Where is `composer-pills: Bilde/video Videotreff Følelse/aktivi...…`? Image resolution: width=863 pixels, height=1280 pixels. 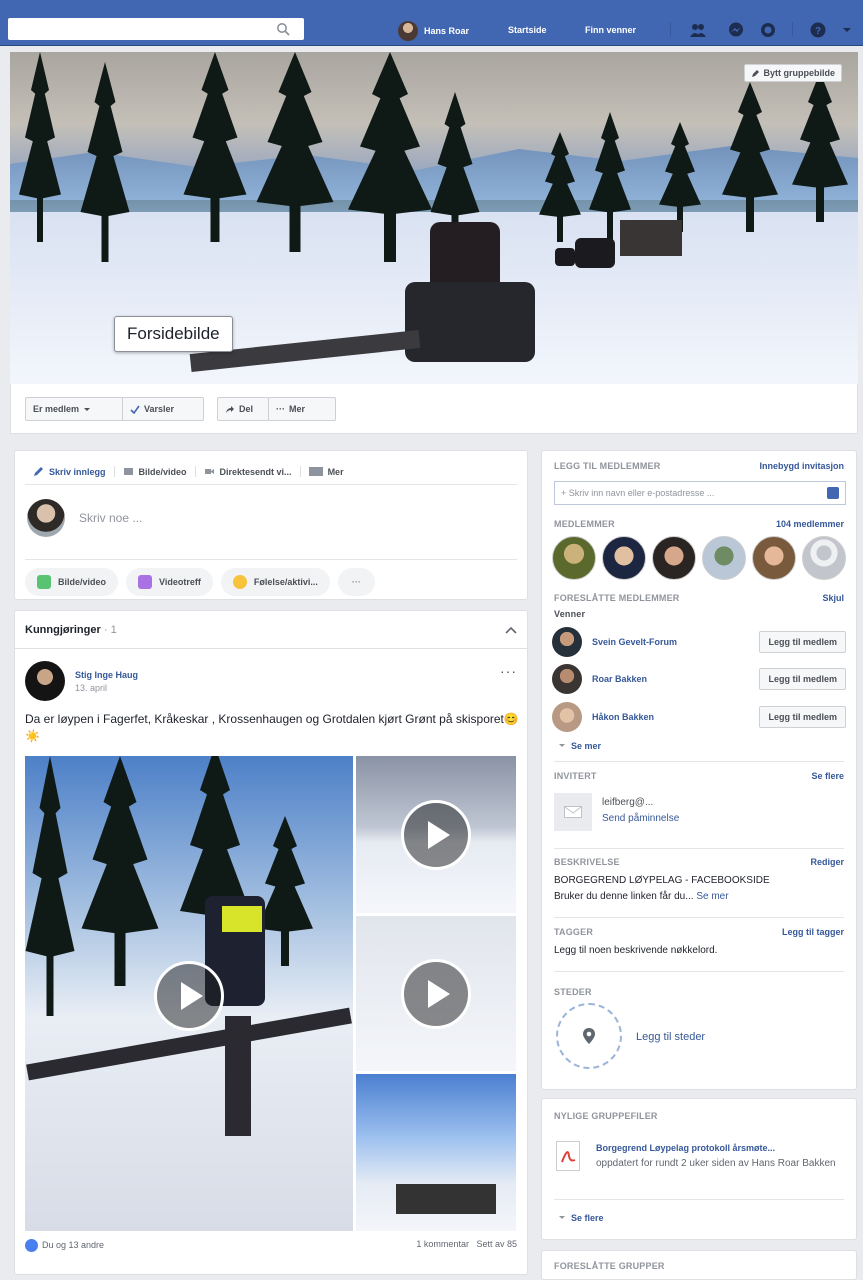 composer-pills: Bilde/video Videotreff Følelse/aktivi...… is located at coordinates (271, 577).